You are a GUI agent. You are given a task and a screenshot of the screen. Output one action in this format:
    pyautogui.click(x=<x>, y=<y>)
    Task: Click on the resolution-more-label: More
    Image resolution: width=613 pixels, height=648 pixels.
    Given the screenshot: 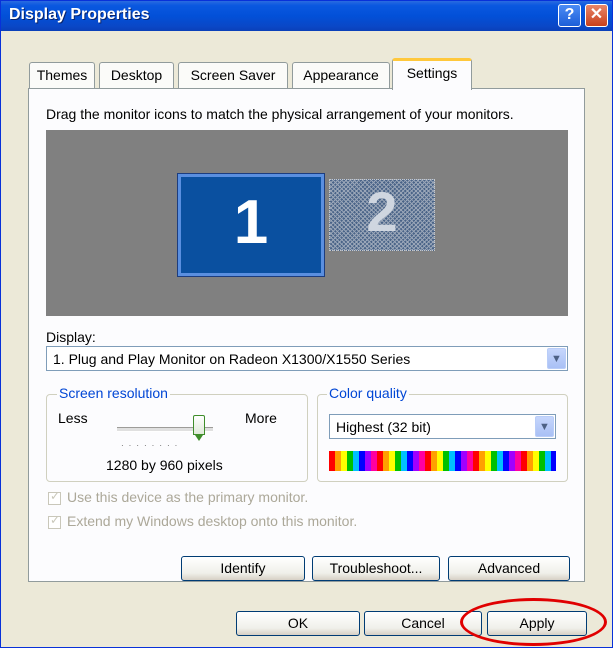 What is the action you would take?
    pyautogui.click(x=261, y=418)
    